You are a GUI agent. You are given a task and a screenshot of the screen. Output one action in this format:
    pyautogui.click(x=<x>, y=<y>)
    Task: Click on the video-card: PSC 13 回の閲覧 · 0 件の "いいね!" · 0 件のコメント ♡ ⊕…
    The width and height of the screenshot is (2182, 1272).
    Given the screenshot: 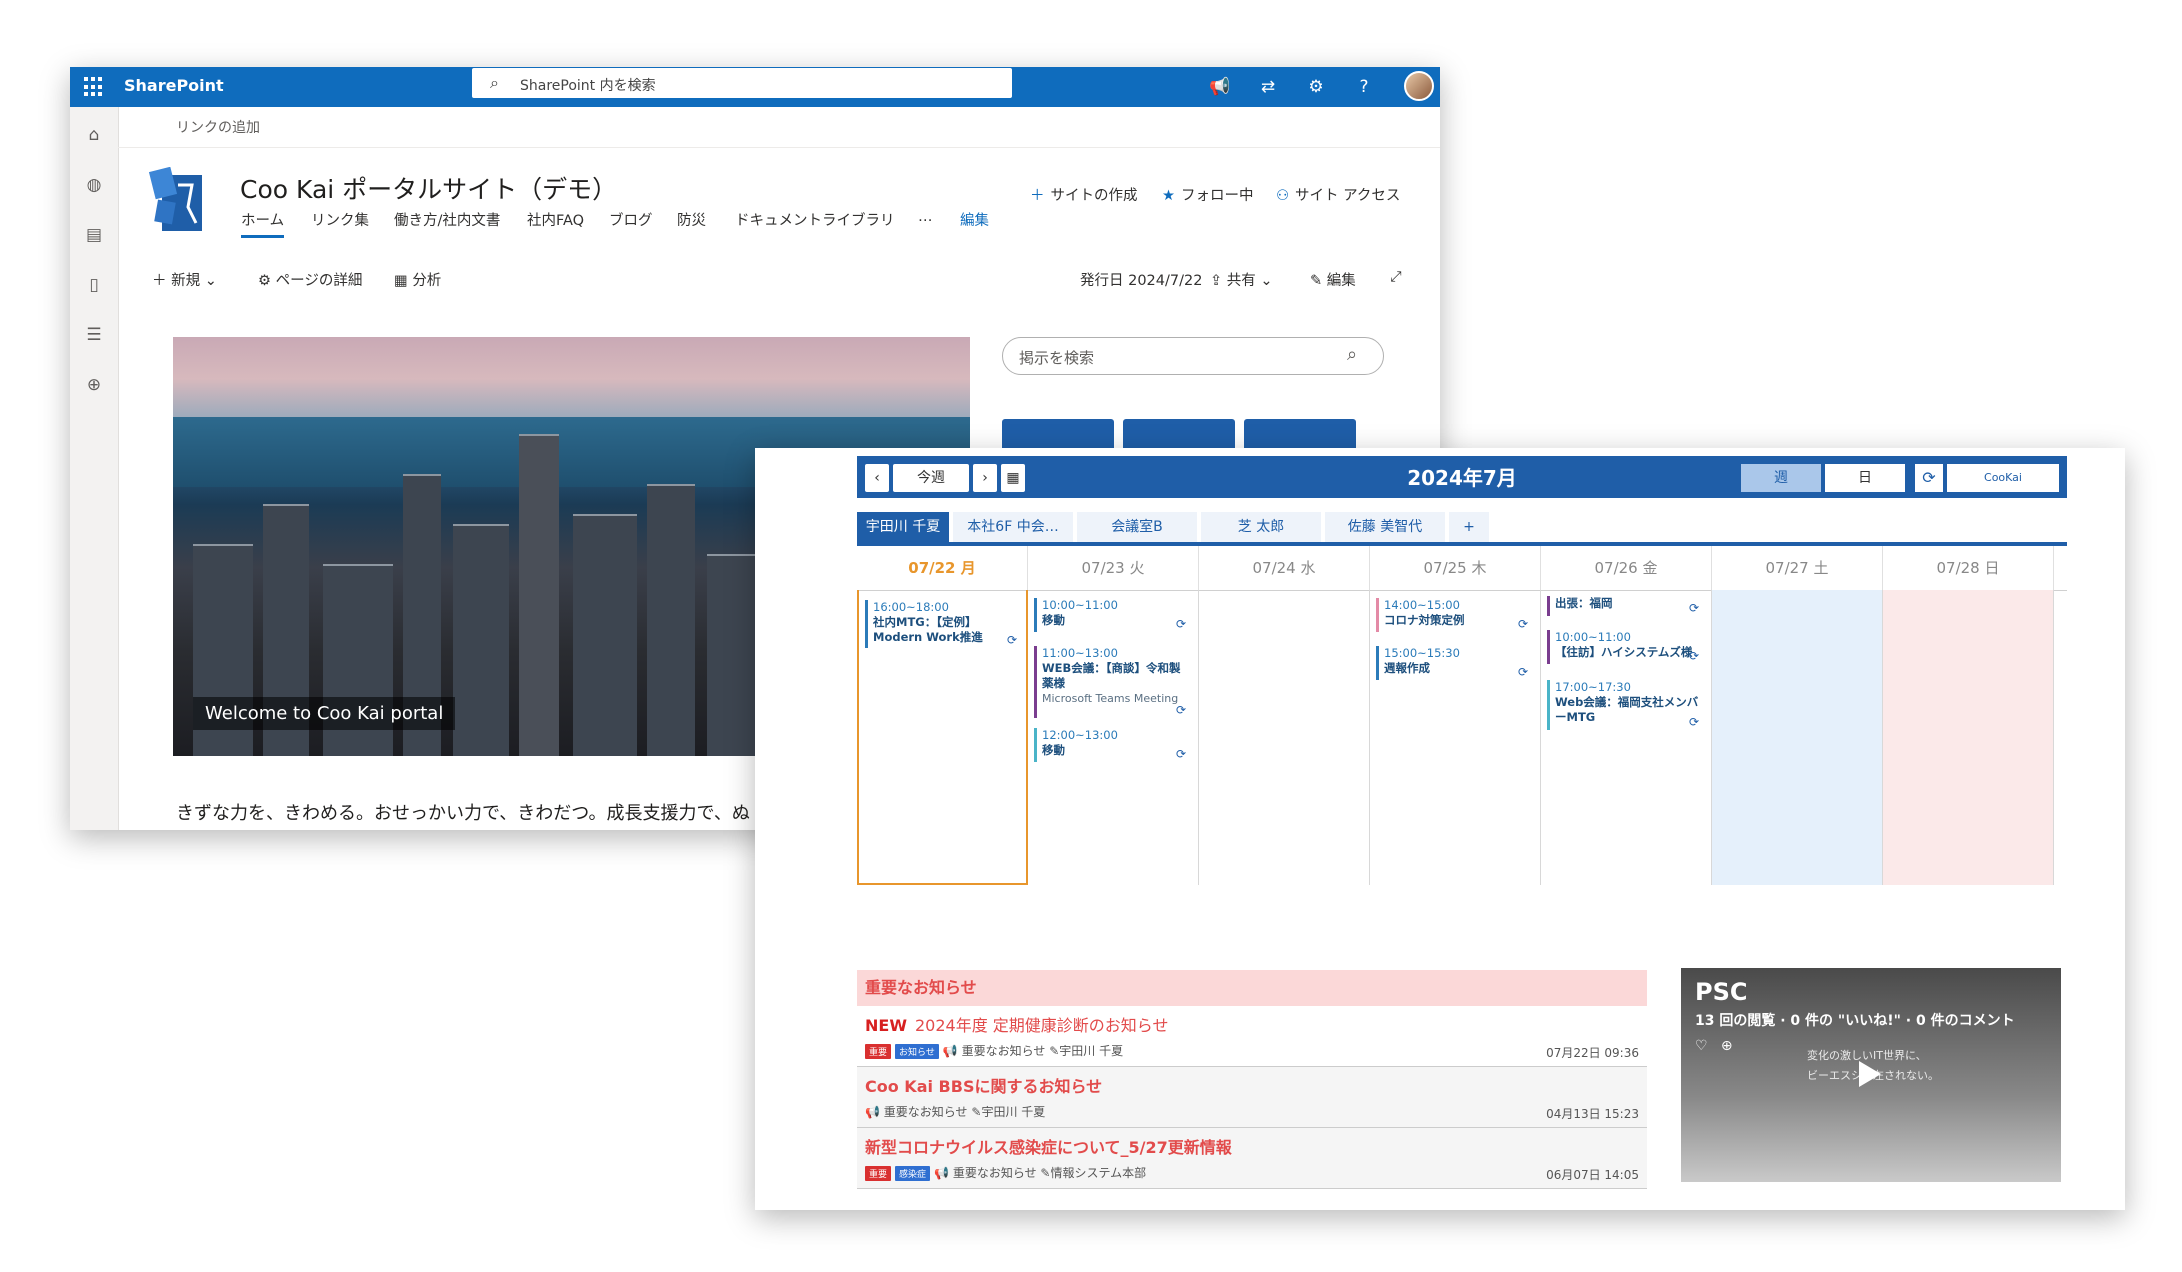 What is the action you would take?
    pyautogui.click(x=1871, y=1075)
    